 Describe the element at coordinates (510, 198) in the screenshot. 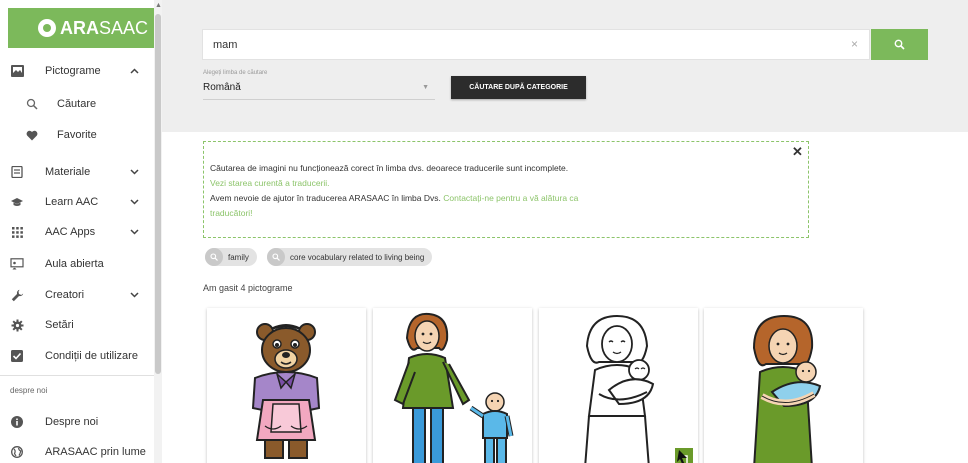

I see `contact-link: Contactați-ne pentru a vă alătura ca` at that location.